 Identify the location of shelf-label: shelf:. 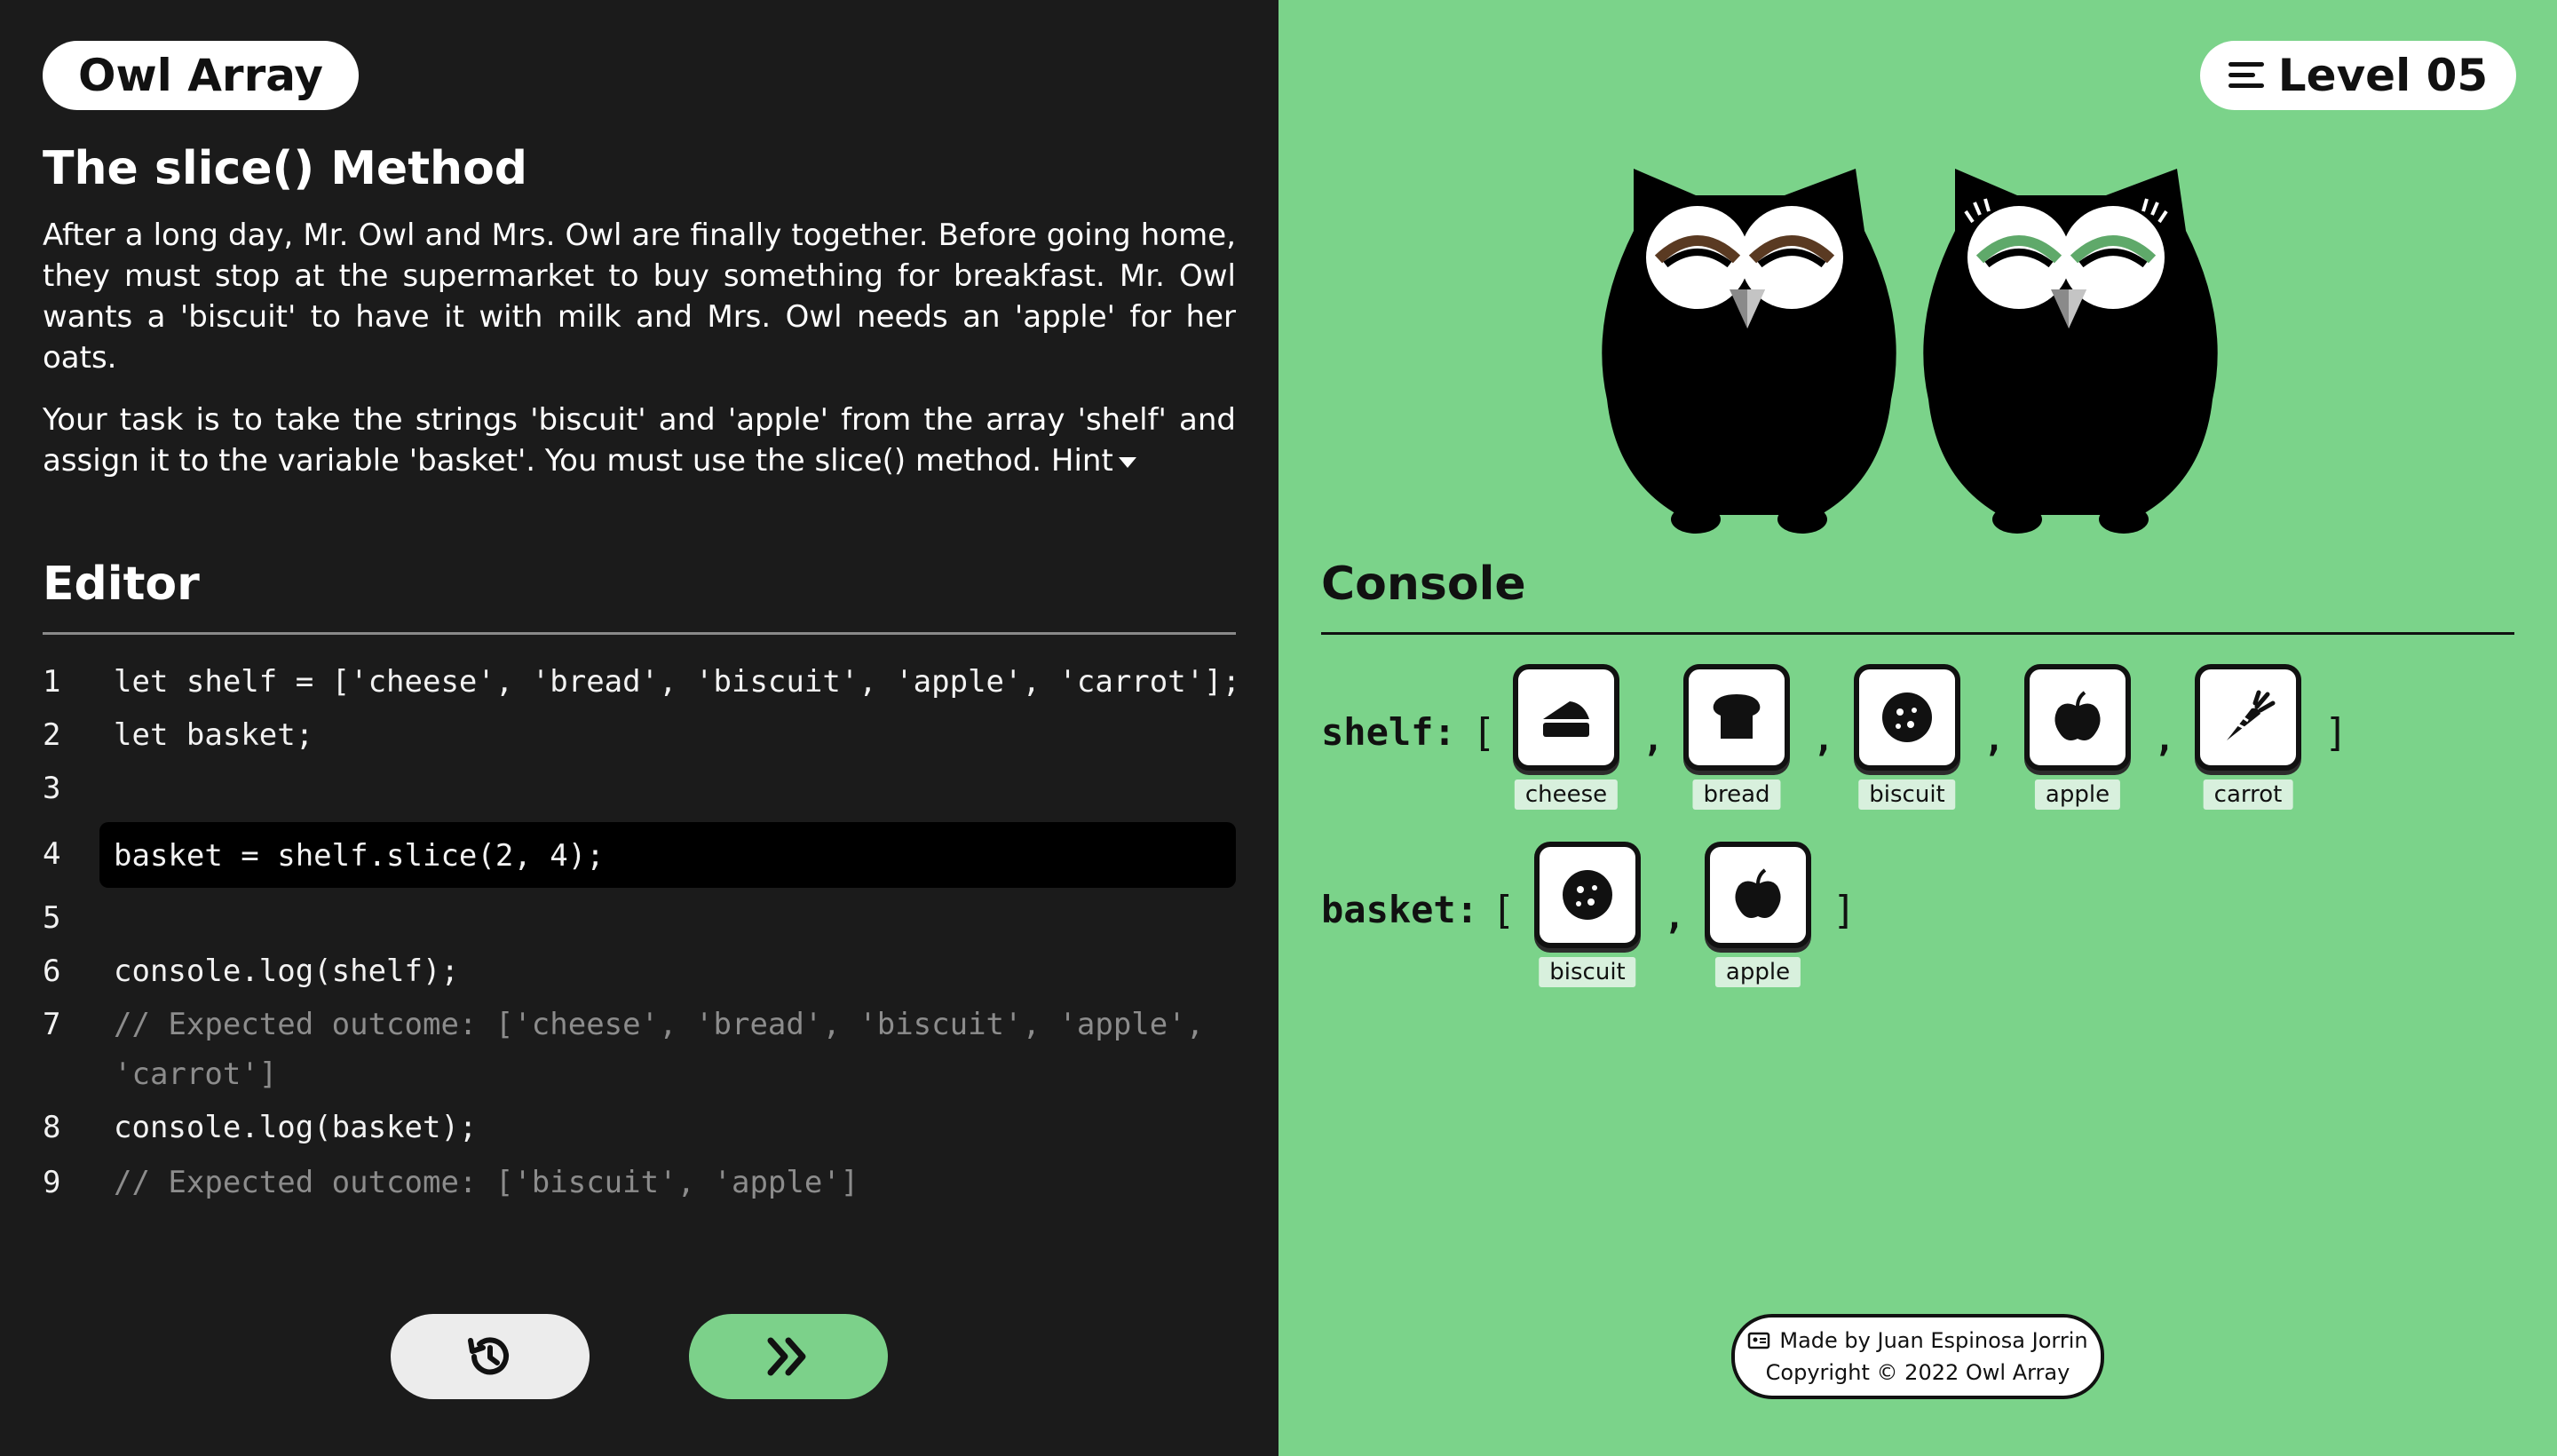
(1388, 732).